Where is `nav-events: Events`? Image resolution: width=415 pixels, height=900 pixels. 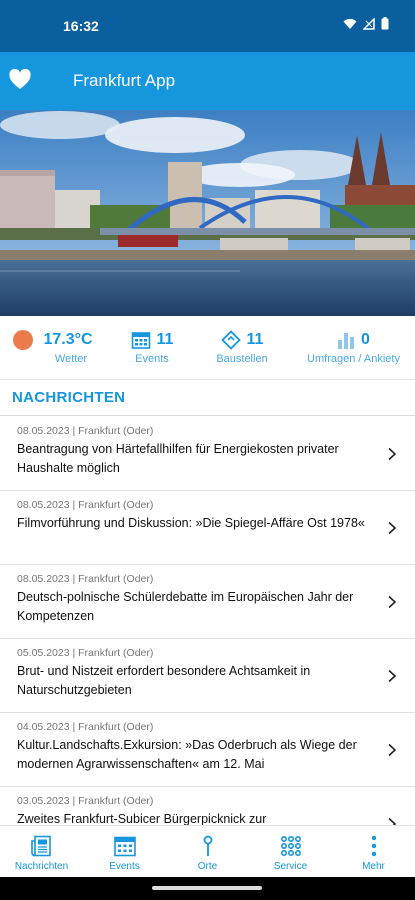 nav-events: Events is located at coordinates (124, 851).